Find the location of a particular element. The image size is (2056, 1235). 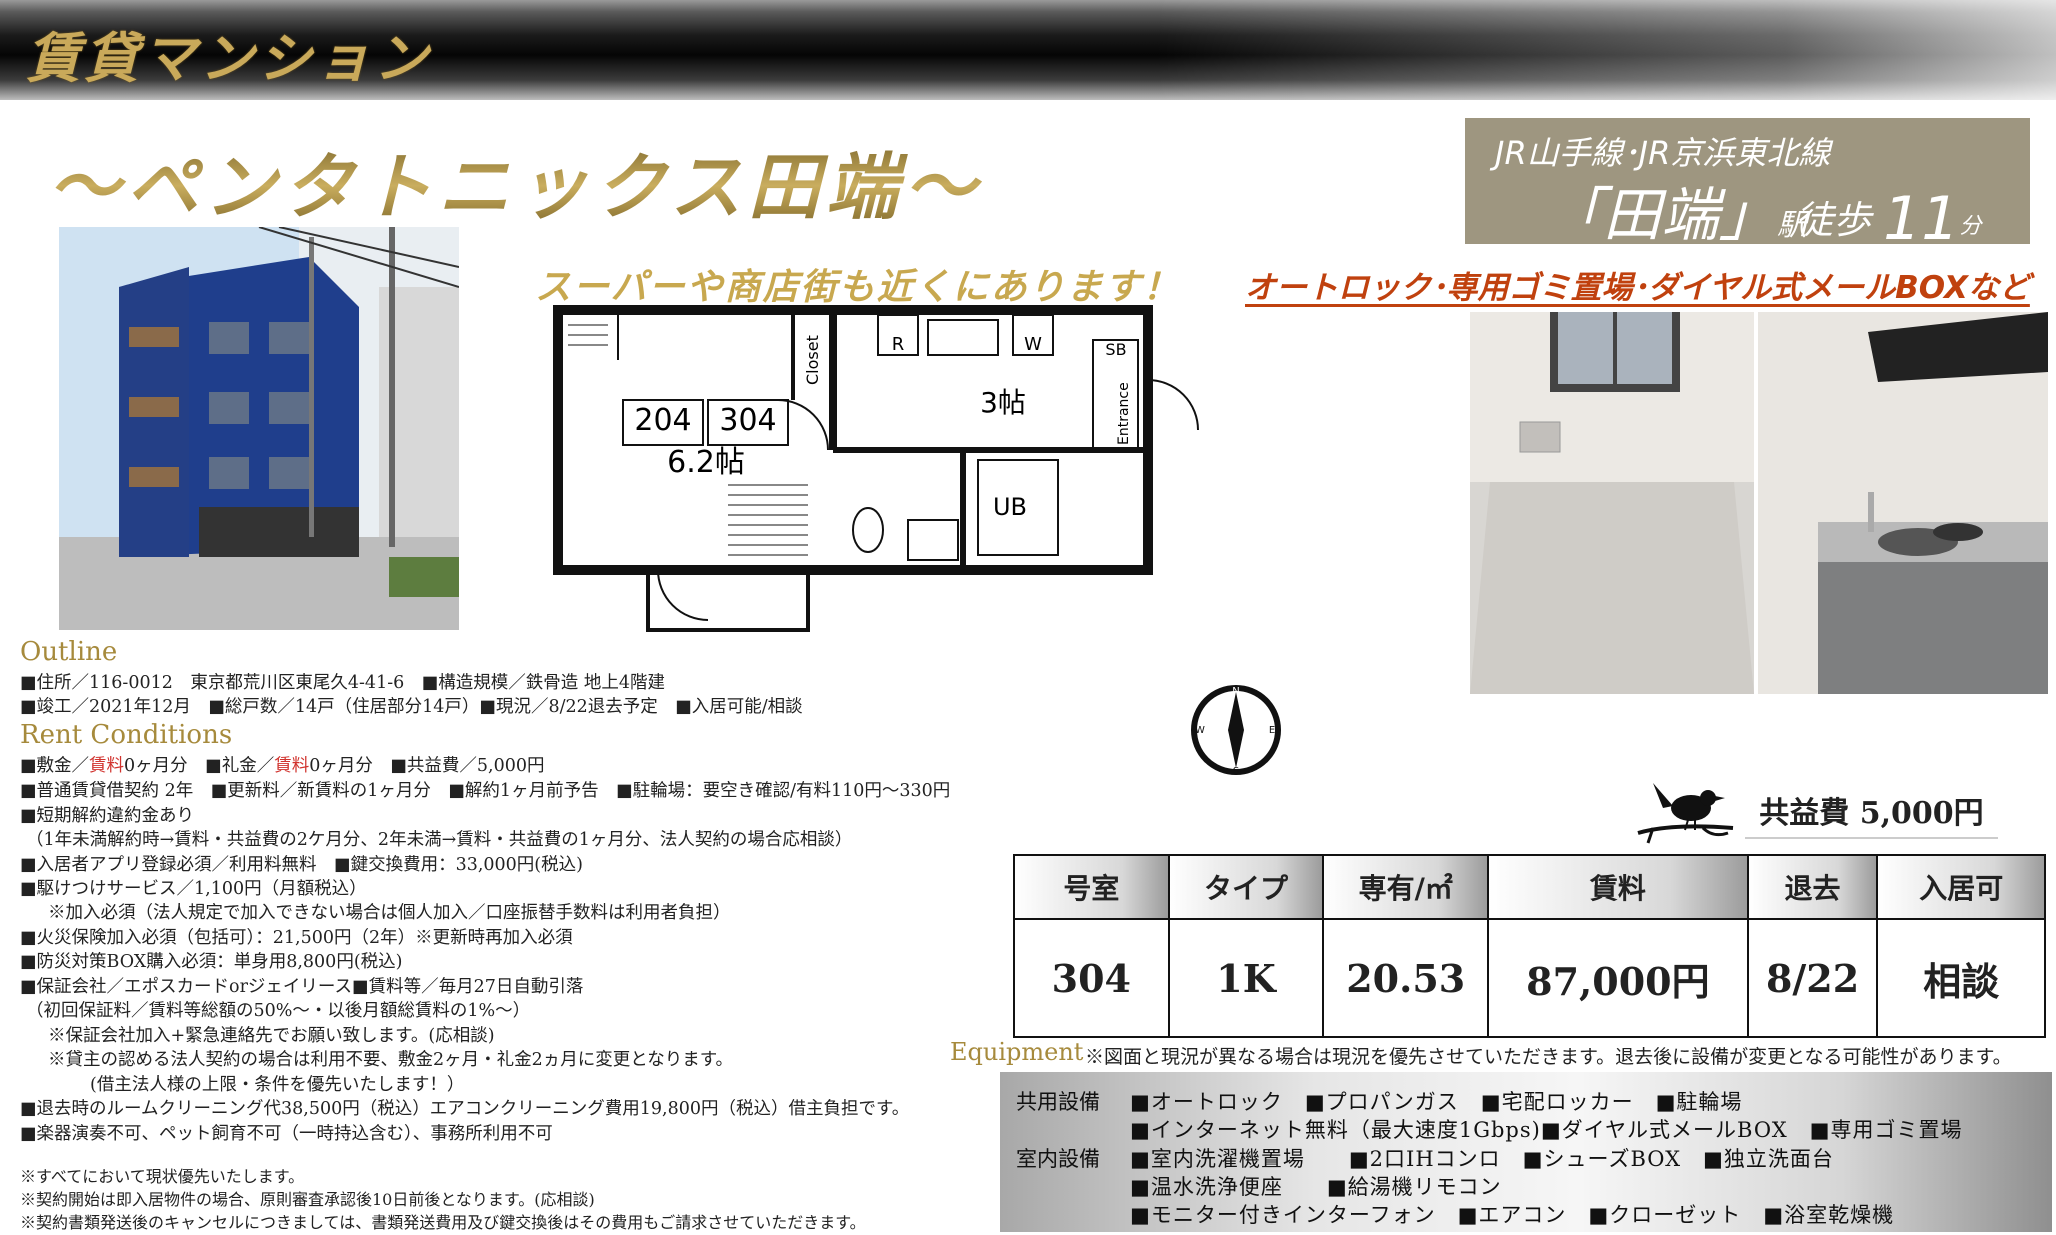

rent-line: ■保証会社／エポスカードorジェイリース■賃料等／毎月27日自動引落 is located at coordinates (302, 987).